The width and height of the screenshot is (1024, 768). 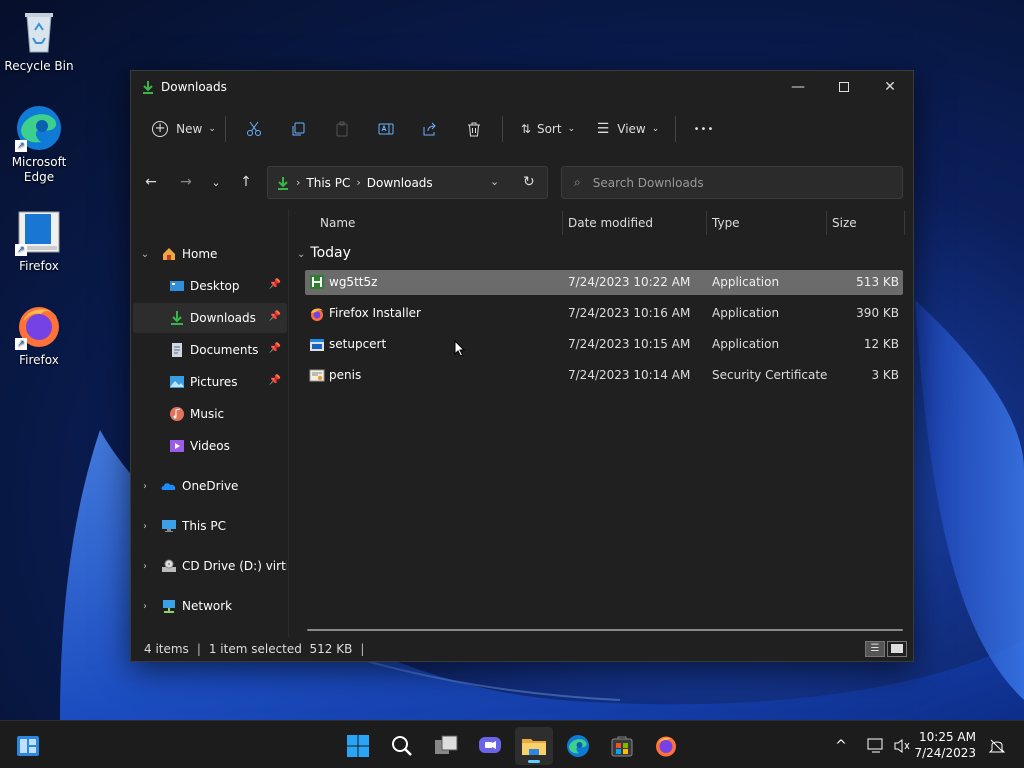 I want to click on nav-item-cd-drive: › CD Drive (D:) virtio-w, so click(x=210, y=566).